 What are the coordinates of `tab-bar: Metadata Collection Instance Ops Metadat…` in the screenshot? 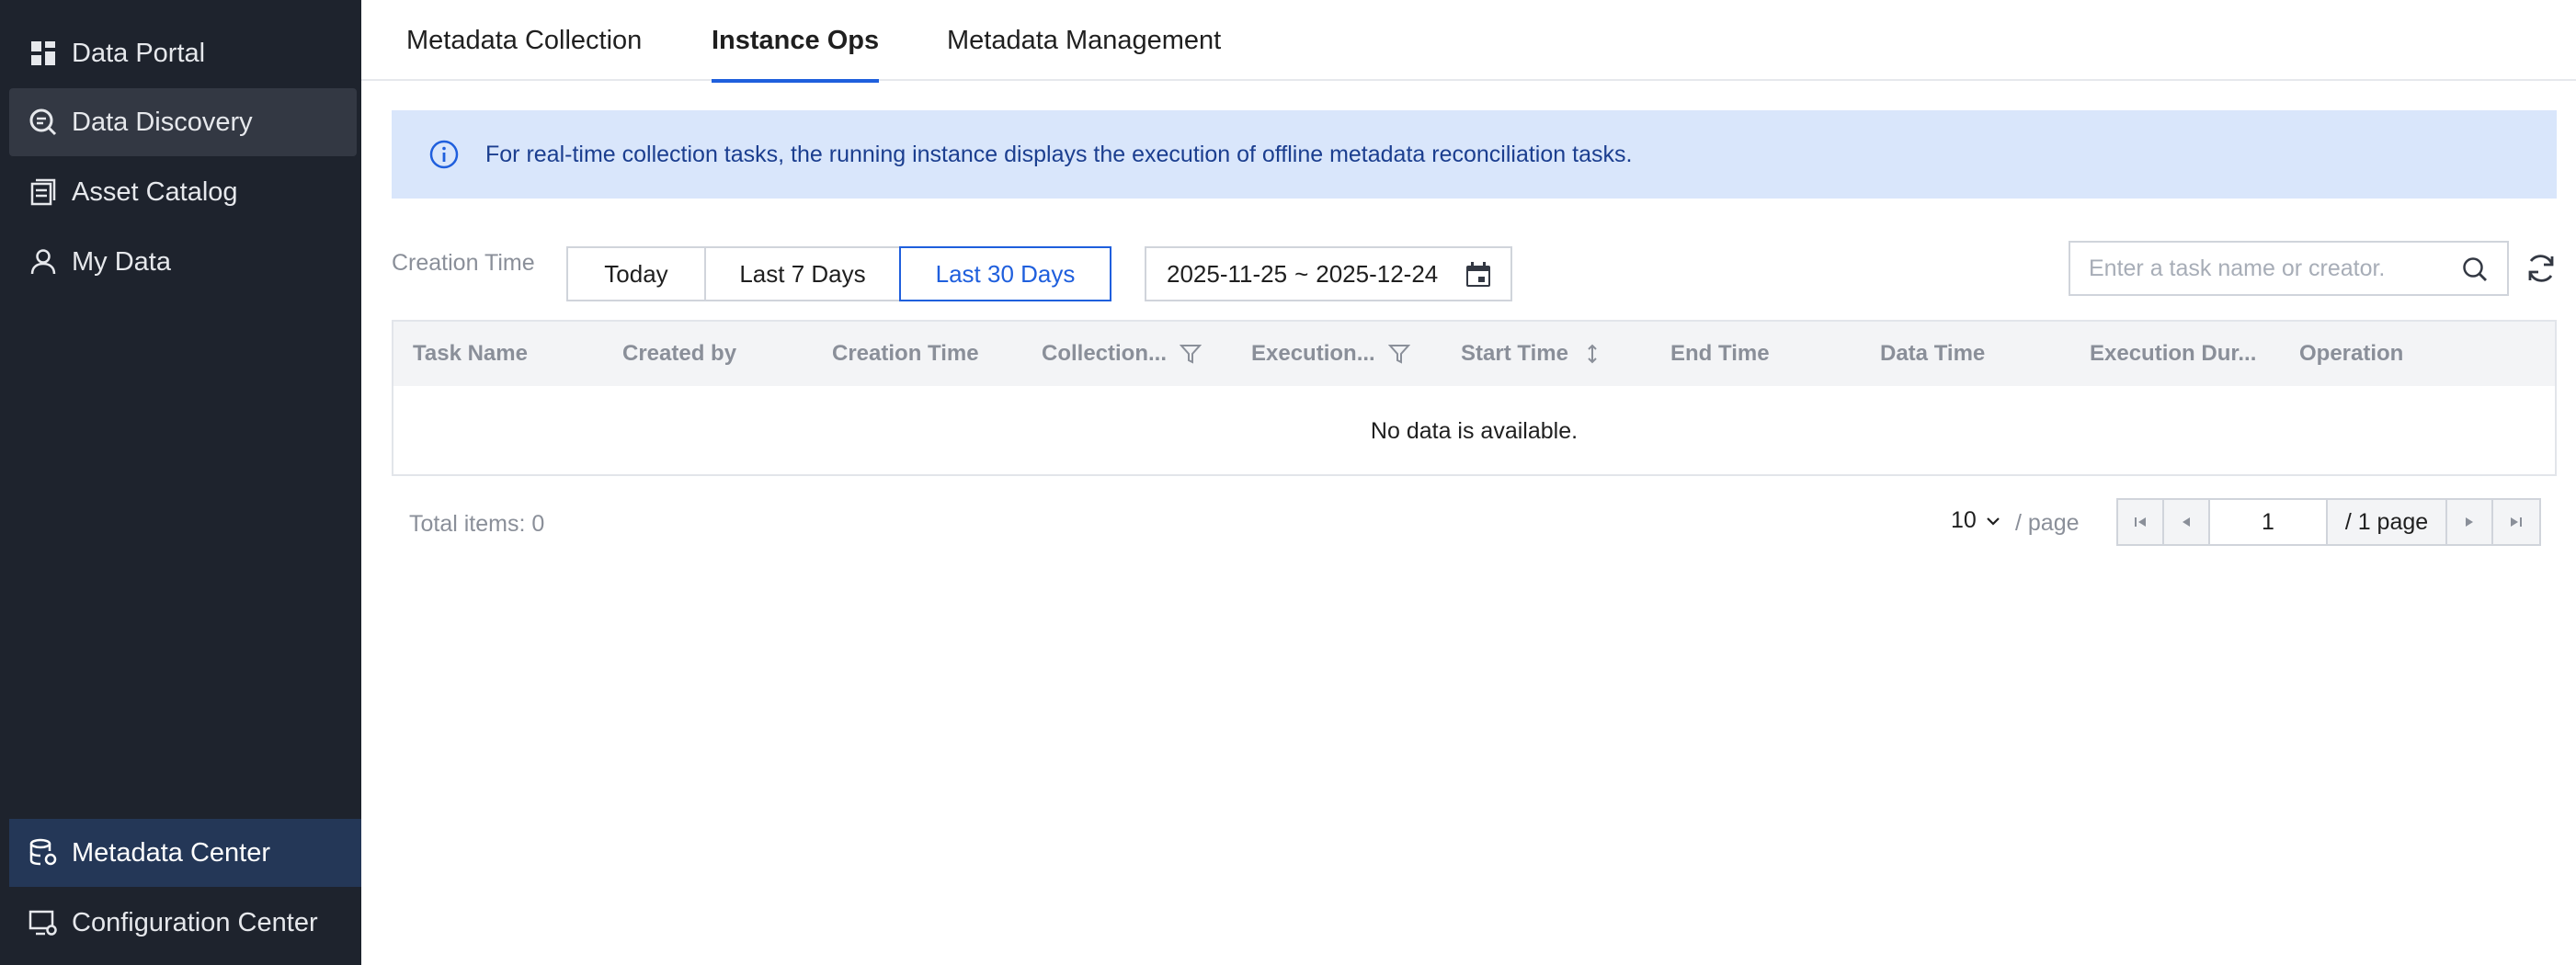 It's located at (1468, 41).